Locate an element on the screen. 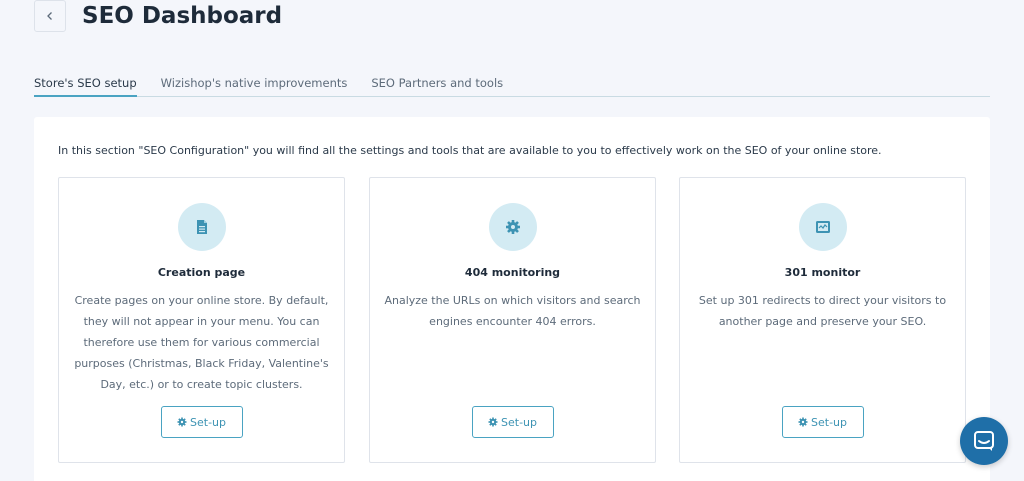  monitor-icon is located at coordinates (822, 227).